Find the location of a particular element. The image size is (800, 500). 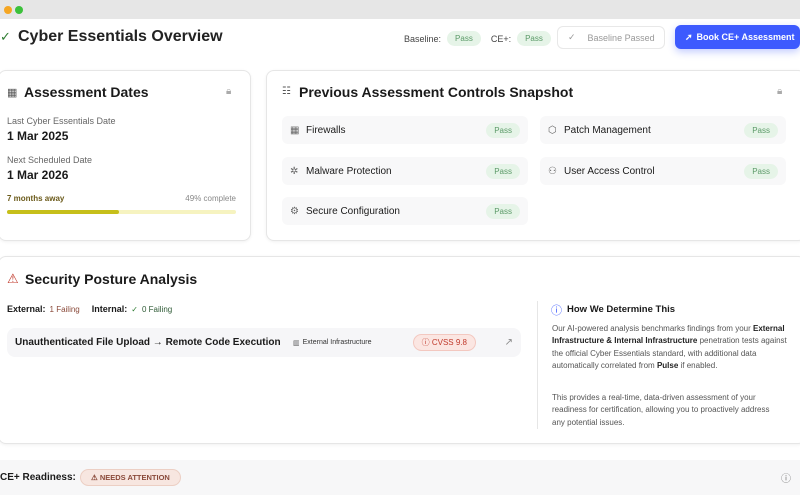

control-label: Firewalls is located at coordinates (326, 130).